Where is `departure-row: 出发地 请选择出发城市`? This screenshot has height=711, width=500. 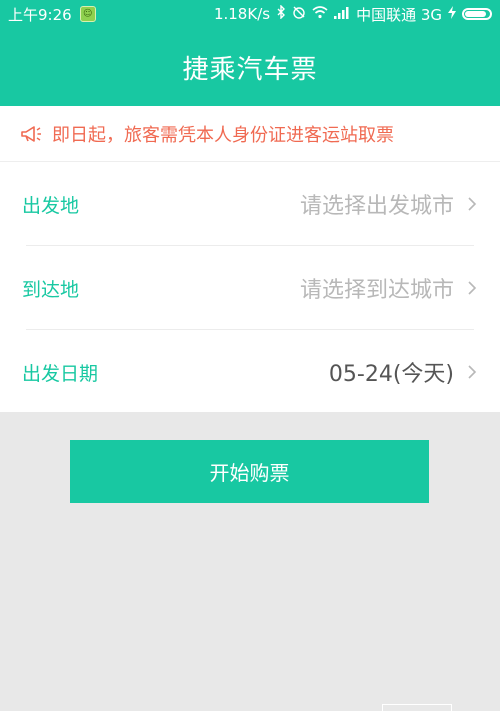 departure-row: 出发地 请选择出发城市 is located at coordinates (250, 204).